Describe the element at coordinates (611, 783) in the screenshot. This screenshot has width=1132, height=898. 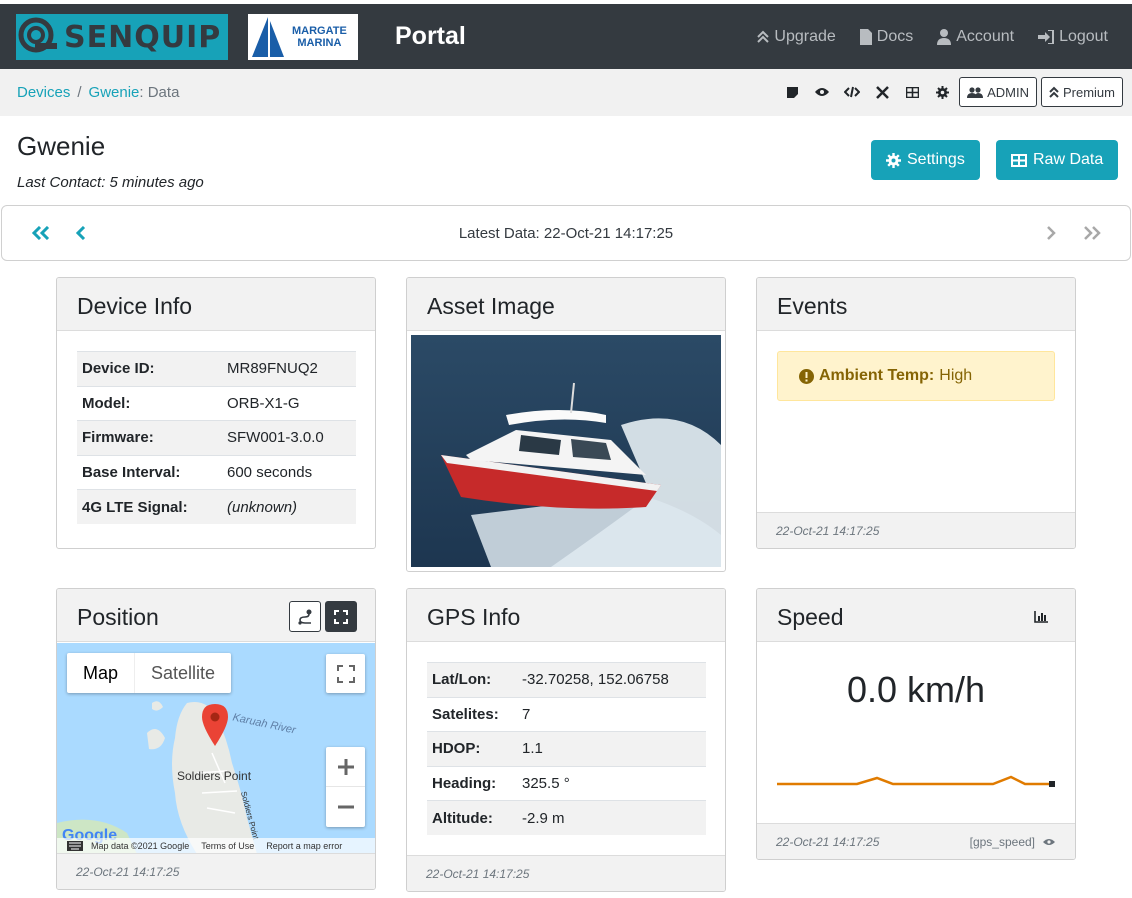
I see `heading-value: 325.5 °` at that location.